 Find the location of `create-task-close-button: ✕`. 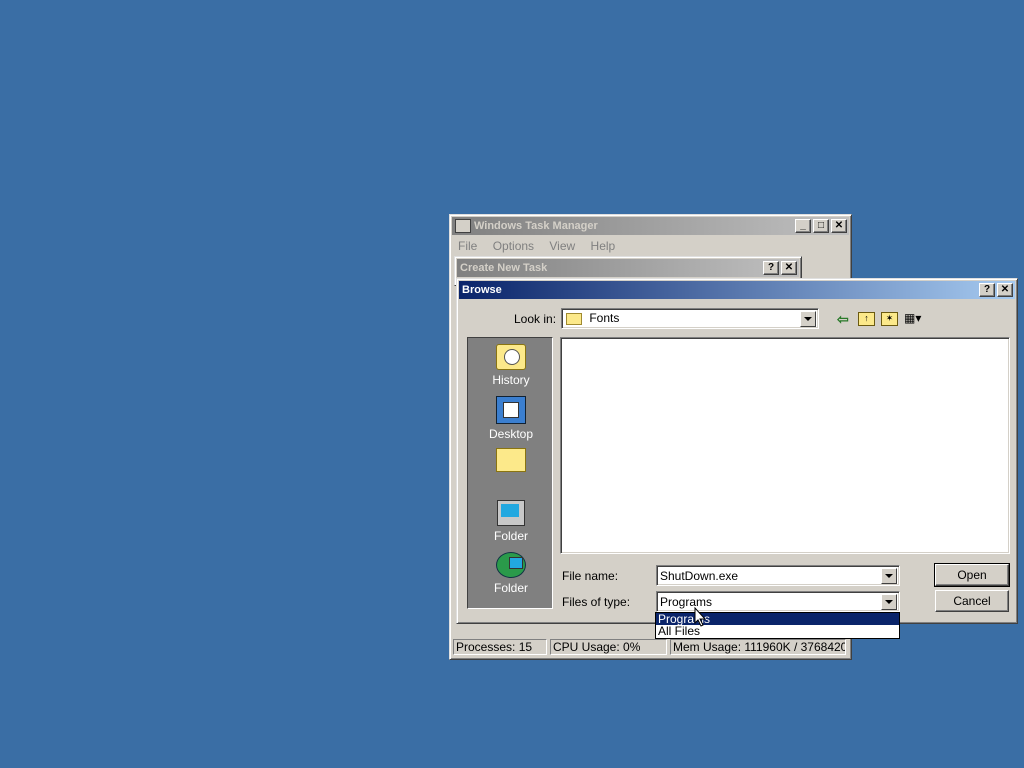

create-task-close-button: ✕ is located at coordinates (789, 268).